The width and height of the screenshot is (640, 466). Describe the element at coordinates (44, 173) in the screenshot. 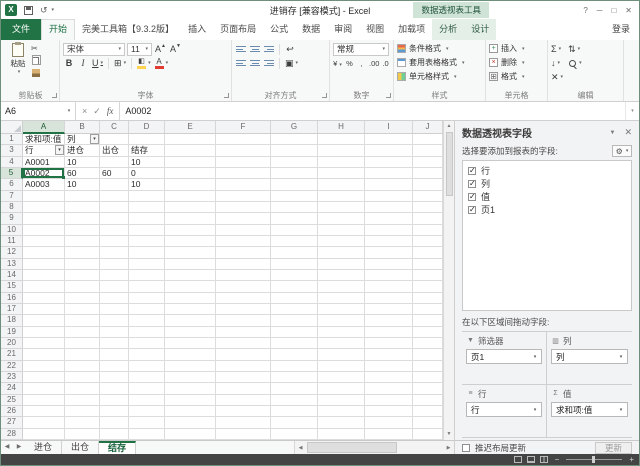

I see `cell-A5: A0002` at that location.